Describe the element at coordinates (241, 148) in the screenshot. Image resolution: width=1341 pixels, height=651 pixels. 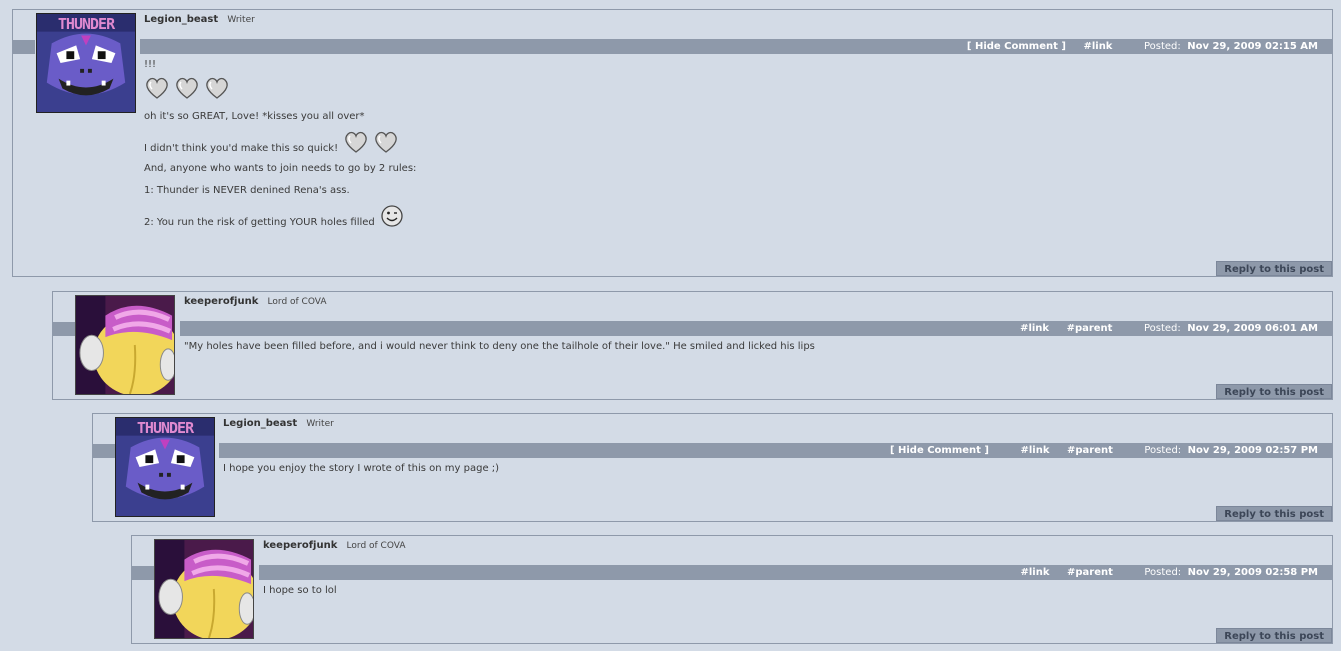
I see `comment-line: I didn't think you'd make this so quick!` at that location.